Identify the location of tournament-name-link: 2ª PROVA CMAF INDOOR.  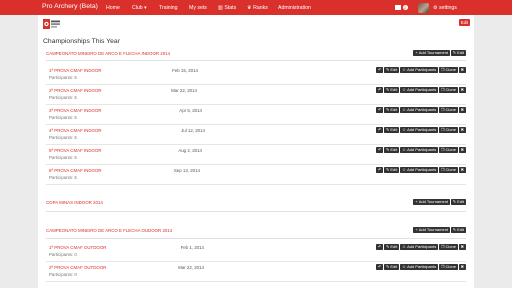
(75, 90).